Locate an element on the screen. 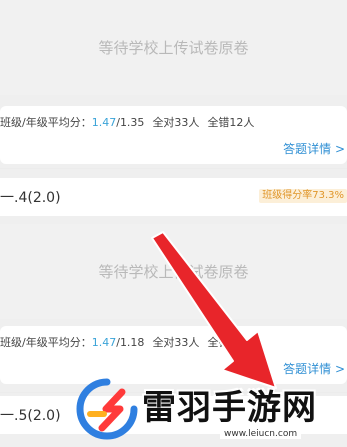 This screenshot has height=447, width=347. site-watermark: 雷羽手游网 www.leiucn.com is located at coordinates (208, 409).